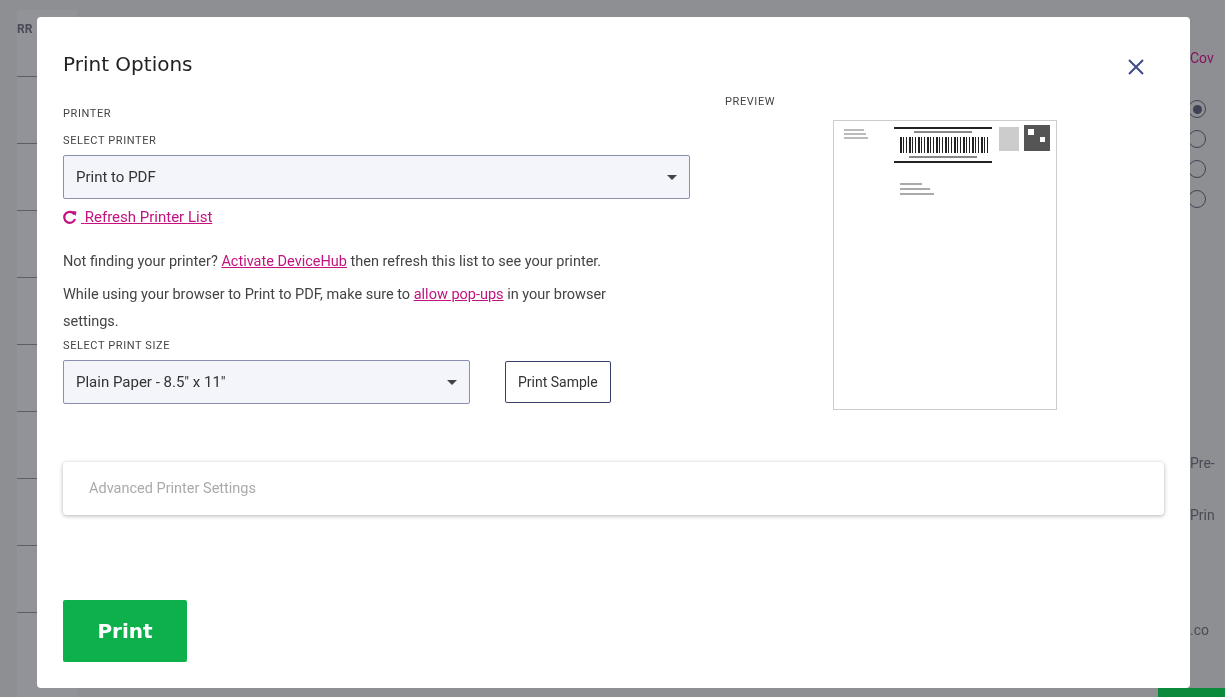  I want to click on backdrop-text: Prin, so click(1202, 515).